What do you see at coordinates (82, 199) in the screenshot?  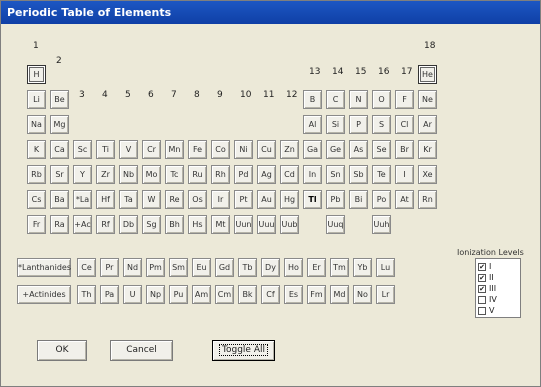 I see `element-la: *La` at bounding box center [82, 199].